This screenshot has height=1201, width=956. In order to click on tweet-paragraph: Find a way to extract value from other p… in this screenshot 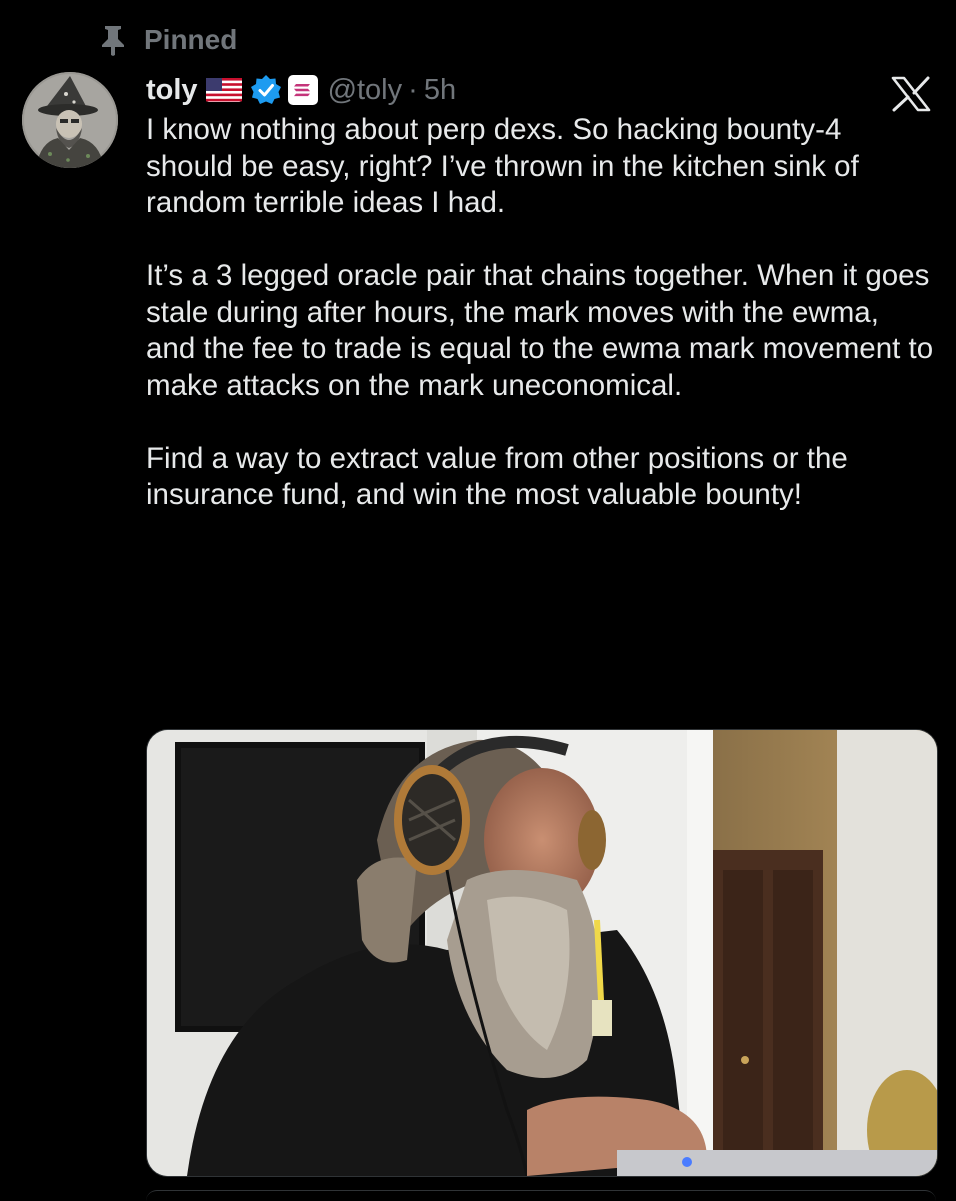, I will do `click(497, 476)`.